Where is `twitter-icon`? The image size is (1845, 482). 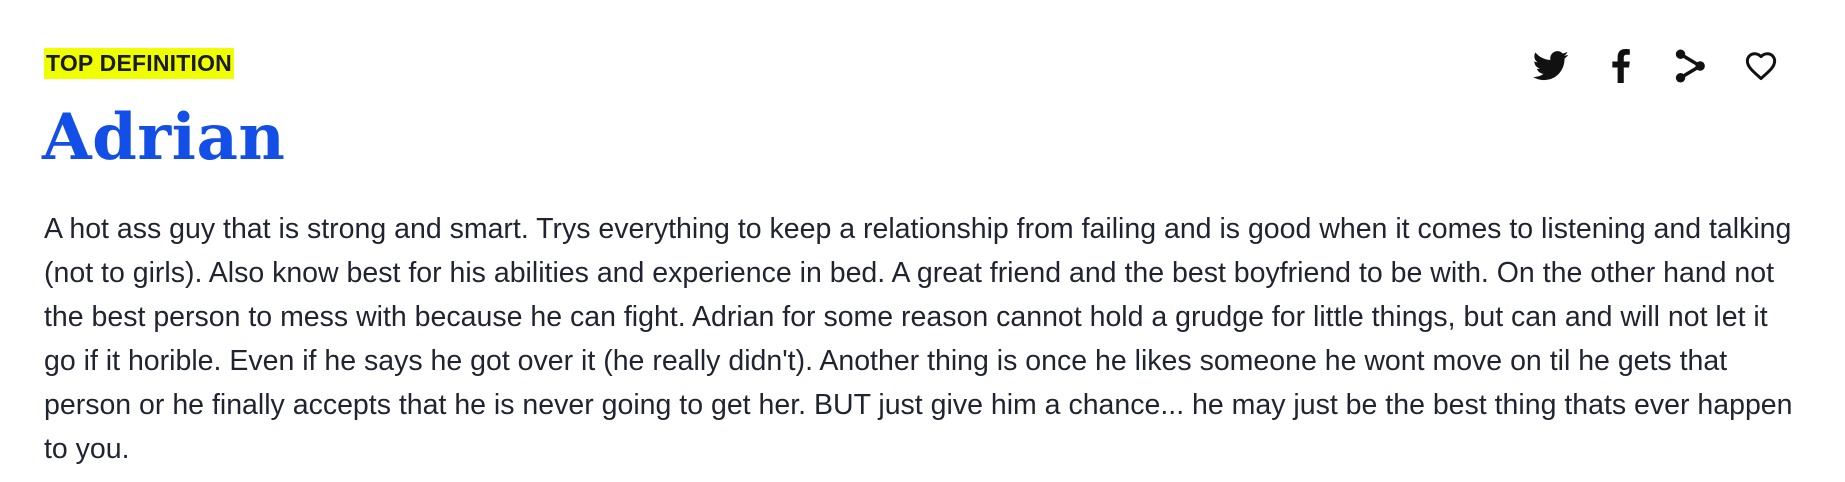
twitter-icon is located at coordinates (1551, 66).